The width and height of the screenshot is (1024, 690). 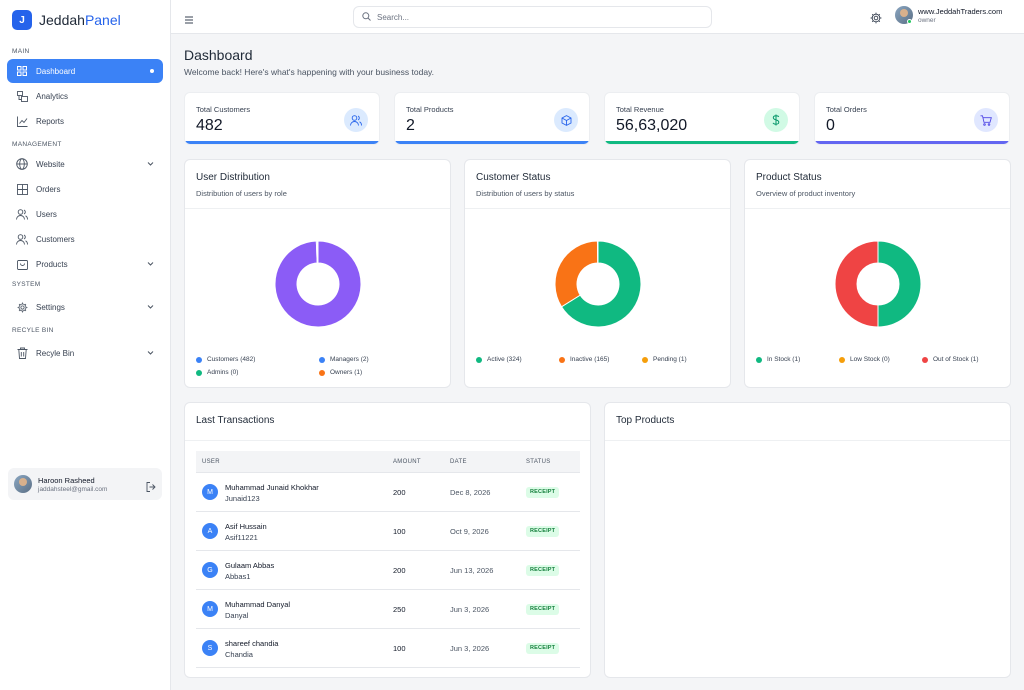 I want to click on brand-logo: J, so click(x=22, y=20).